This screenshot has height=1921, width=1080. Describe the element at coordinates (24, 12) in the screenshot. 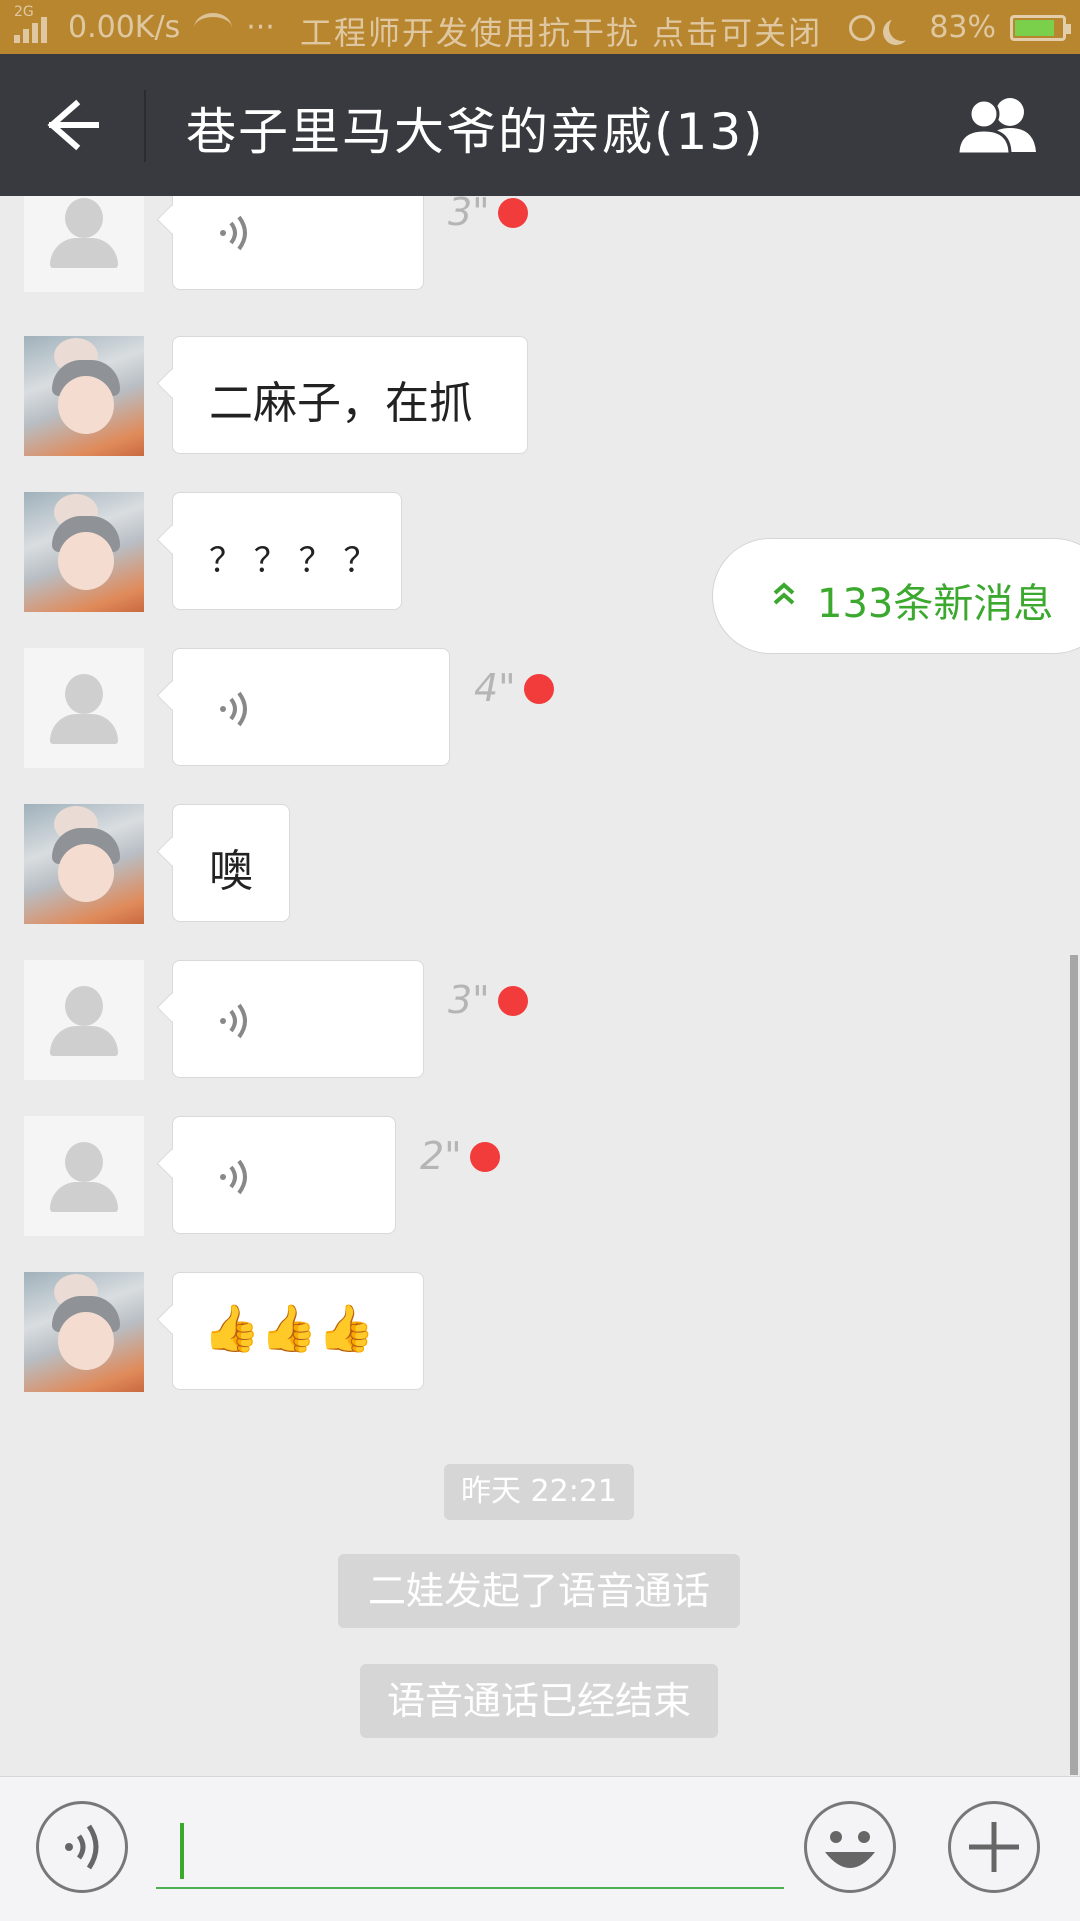

I see `network-type: 2G` at that location.